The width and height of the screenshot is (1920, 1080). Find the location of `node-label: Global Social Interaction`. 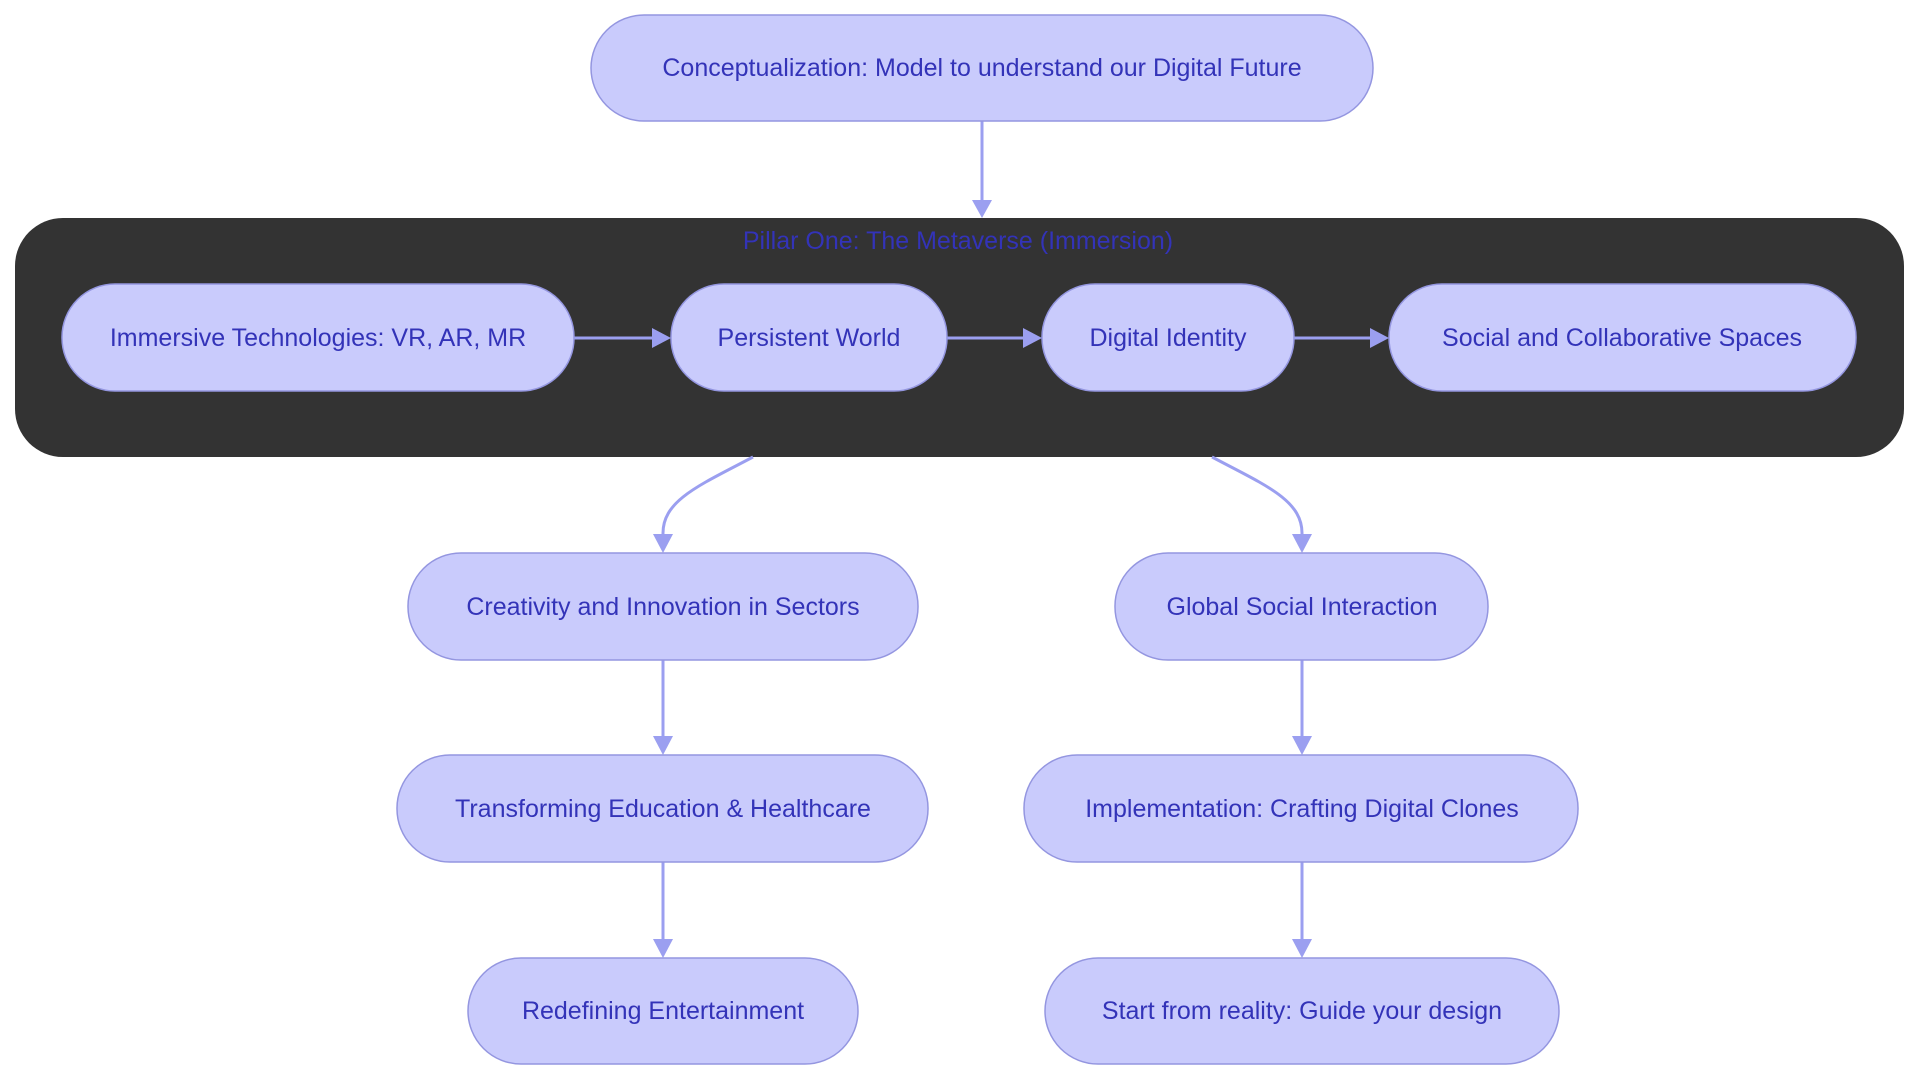

node-label: Global Social Interaction is located at coordinates (1302, 607).